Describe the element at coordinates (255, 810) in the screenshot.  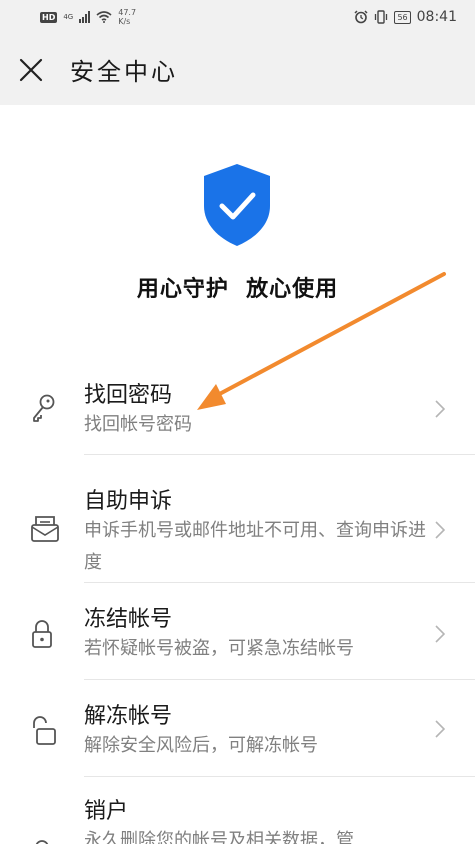
I see `list-item-delete-account: 销户 永久删除您的帐号及相关数据，管` at that location.